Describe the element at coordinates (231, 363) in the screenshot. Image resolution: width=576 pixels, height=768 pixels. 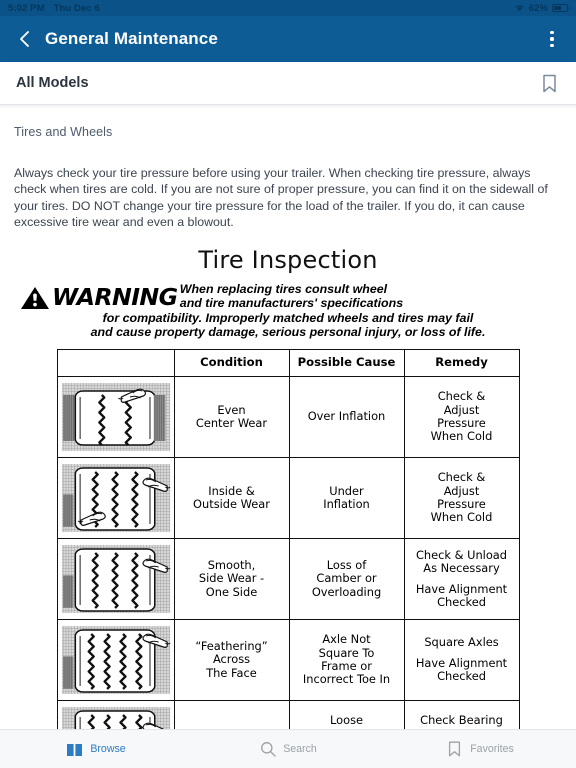
I see `table-header-condition: Condition` at that location.